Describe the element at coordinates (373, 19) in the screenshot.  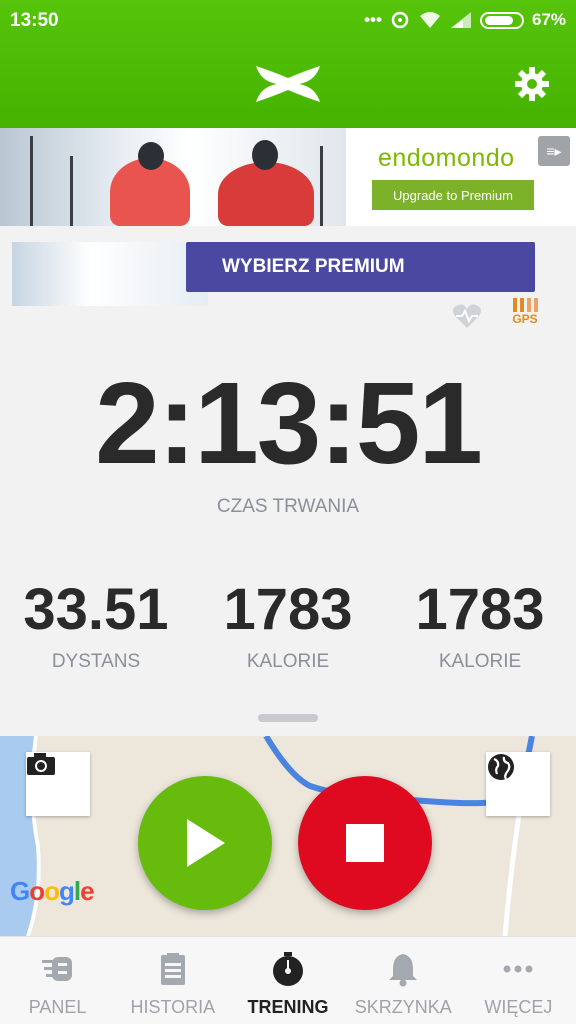
I see `more-icon: •••` at that location.